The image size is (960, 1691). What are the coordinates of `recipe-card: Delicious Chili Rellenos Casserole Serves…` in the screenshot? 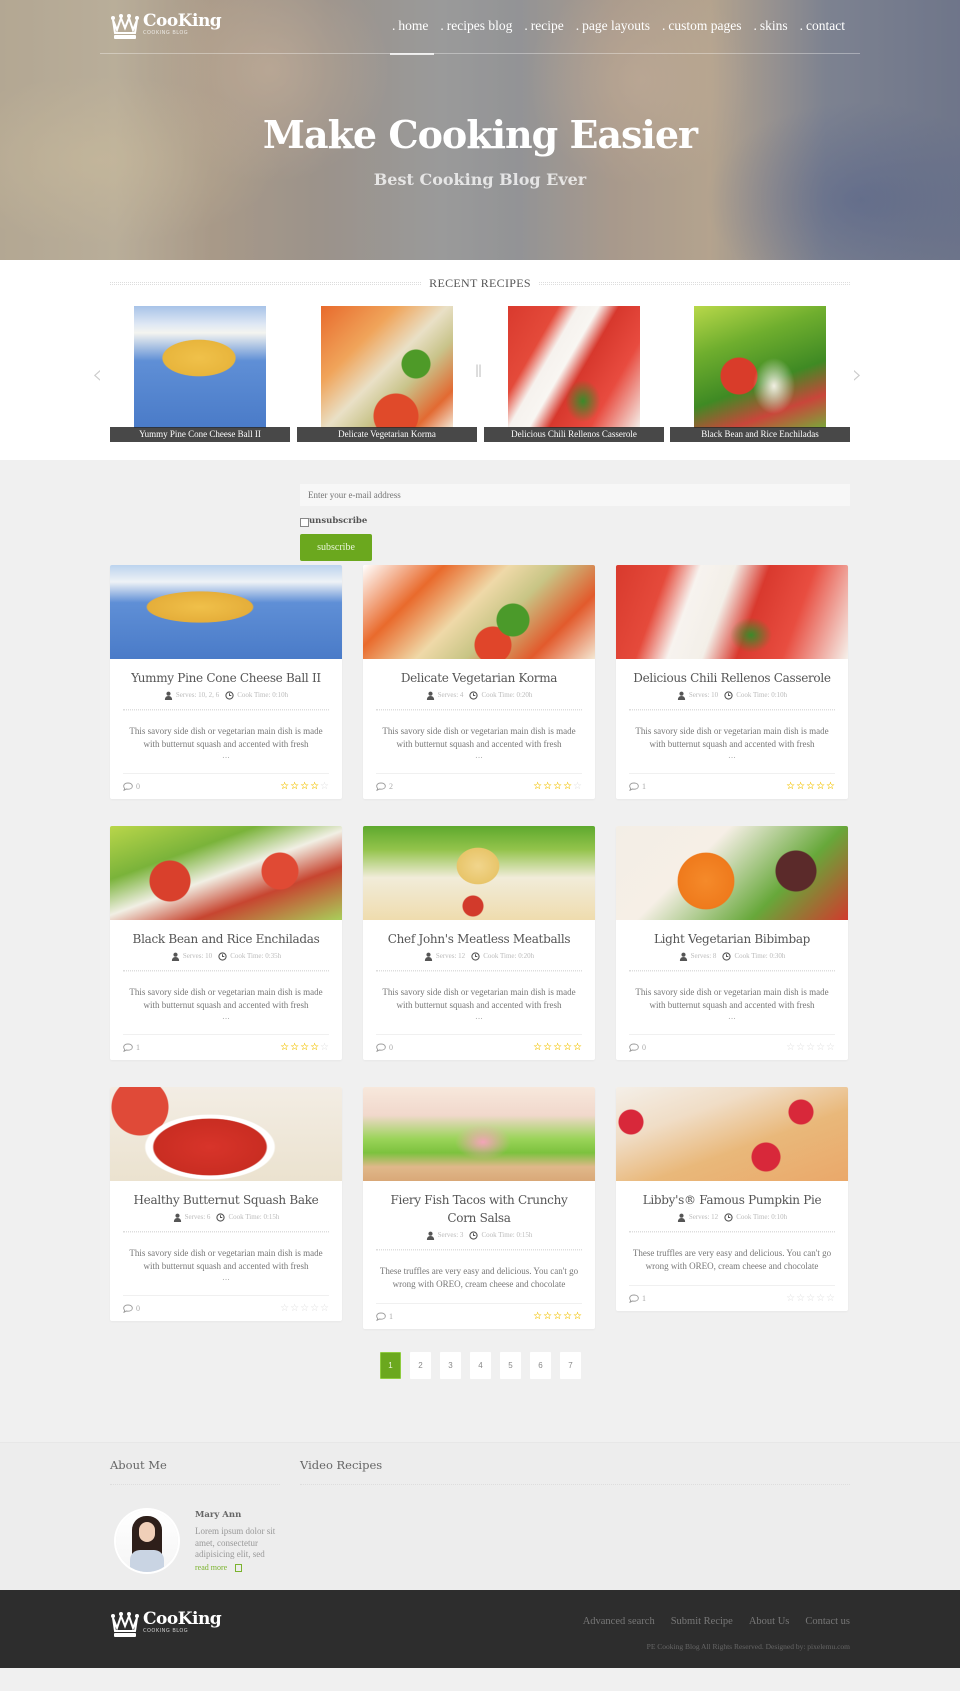 It's located at (732, 682).